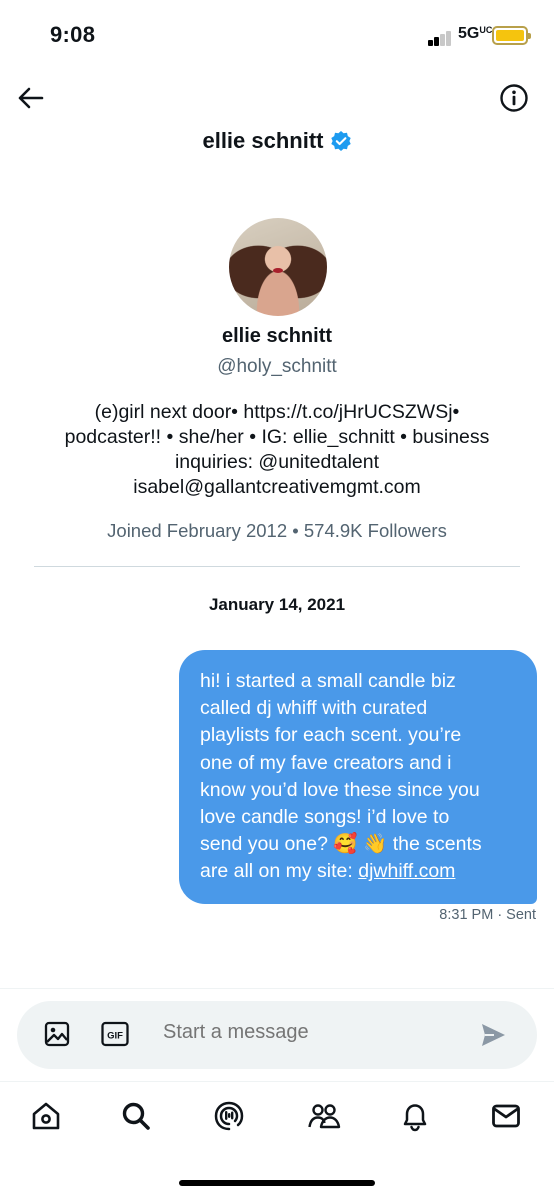  What do you see at coordinates (406, 871) in the screenshot?
I see `message-link: djwhiff.com` at bounding box center [406, 871].